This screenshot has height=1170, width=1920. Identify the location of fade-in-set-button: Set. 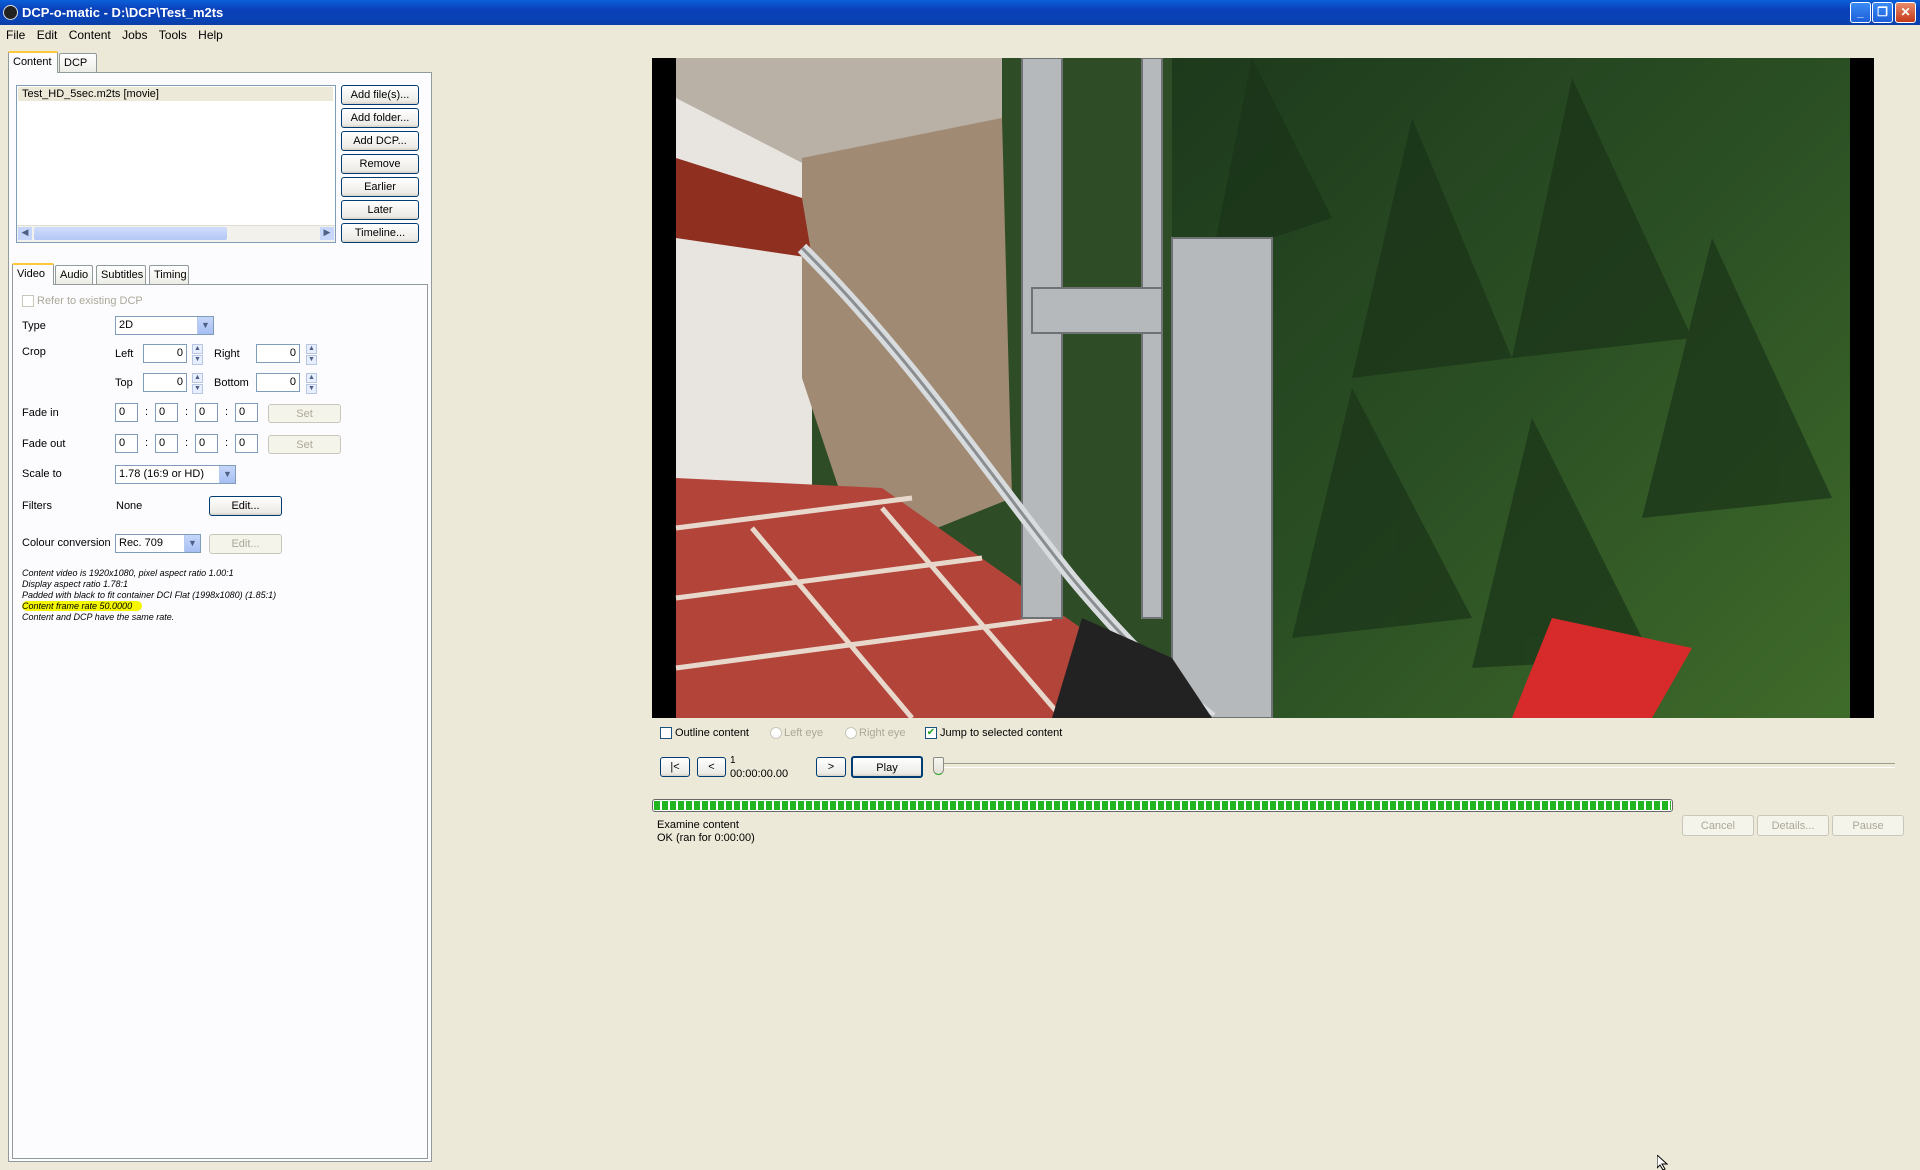
(304, 413).